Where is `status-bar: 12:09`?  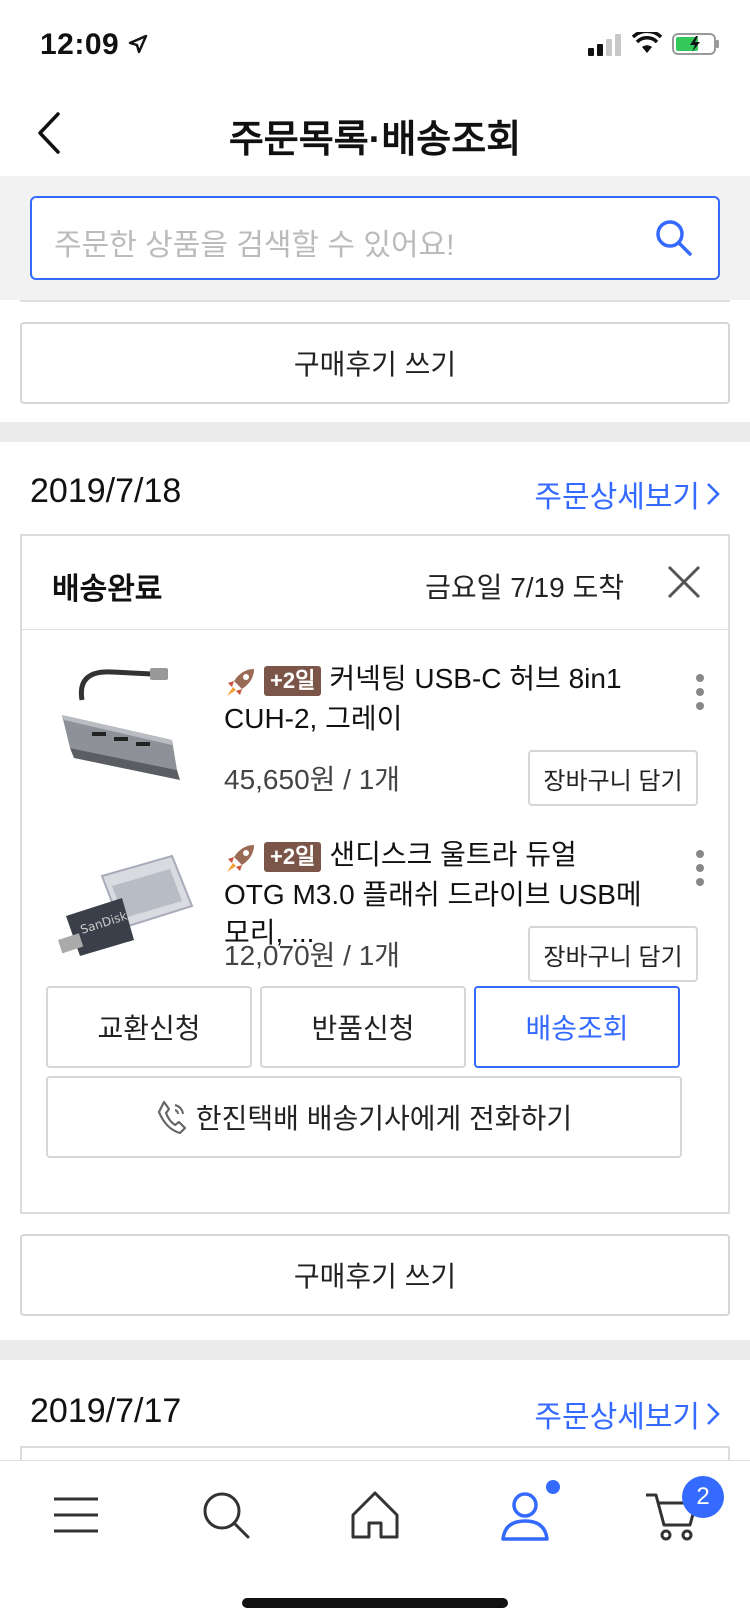 status-bar: 12:09 is located at coordinates (375, 44).